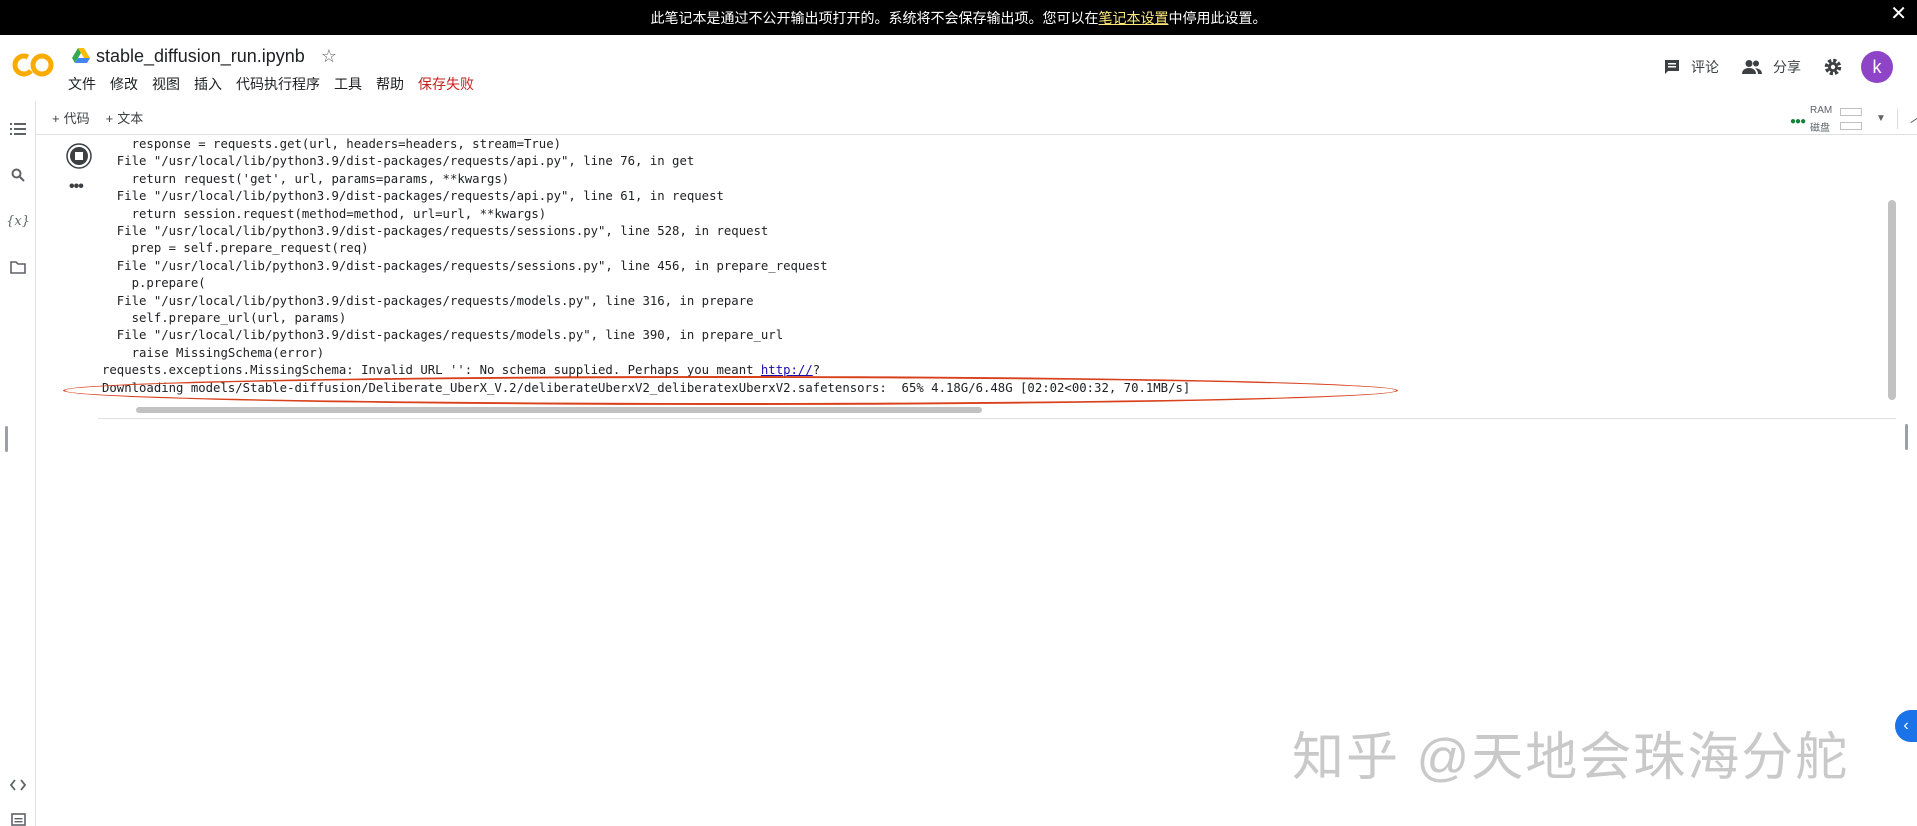 The image size is (1917, 826). I want to click on share-label: 分享, so click(1787, 67).